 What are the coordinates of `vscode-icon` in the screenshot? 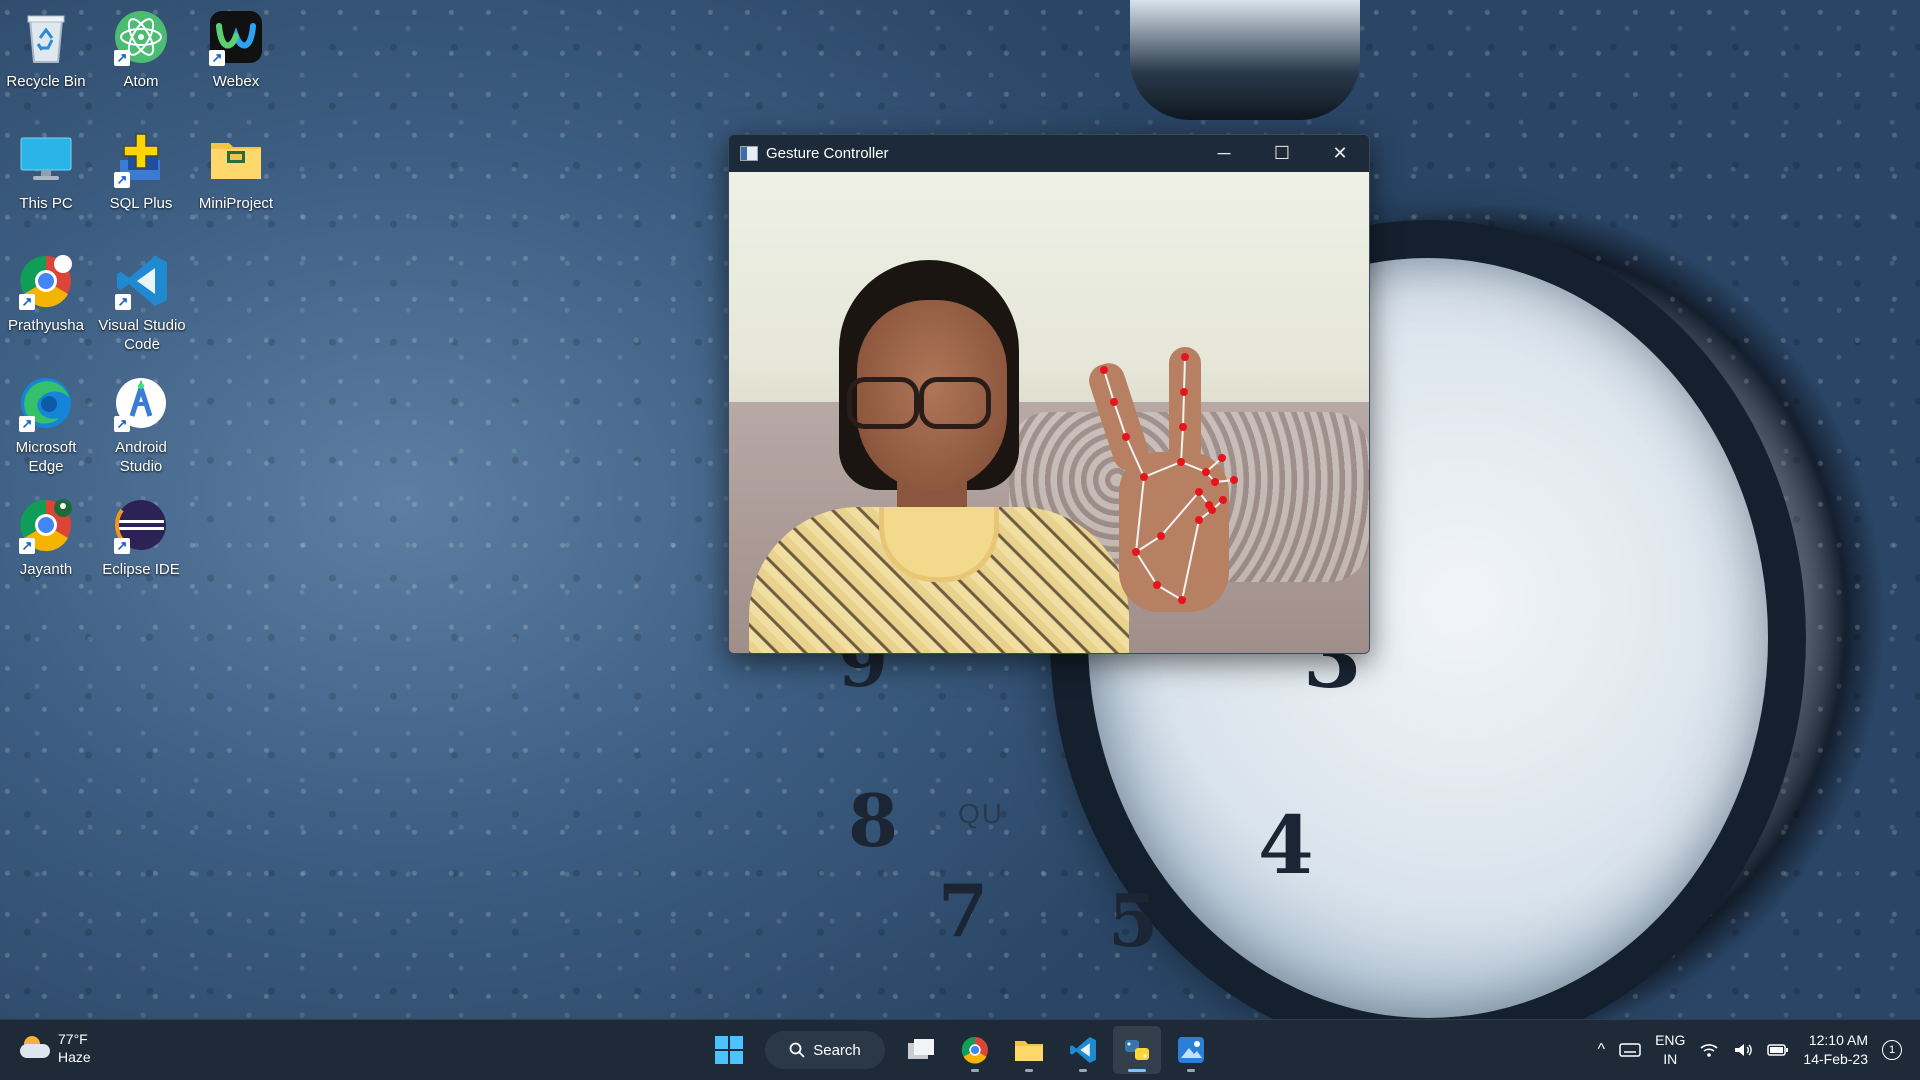 It's located at (1083, 1050).